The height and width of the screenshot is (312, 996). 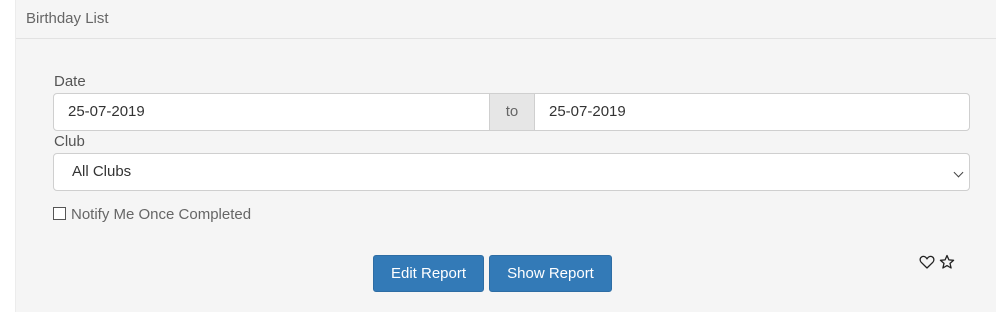 I want to click on notify-checkbox, so click(x=59, y=213).